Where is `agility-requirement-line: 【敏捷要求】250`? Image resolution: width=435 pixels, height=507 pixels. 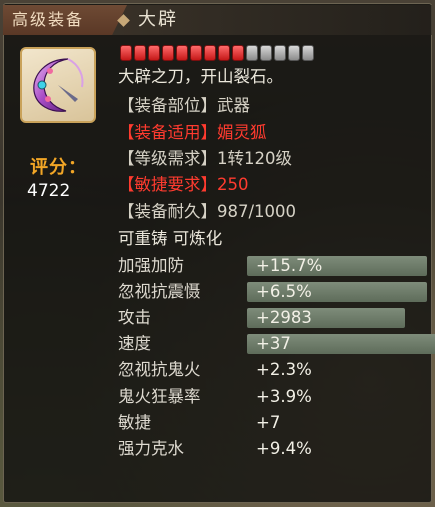
agility-requirement-line: 【敏捷要求】250 is located at coordinates (183, 185).